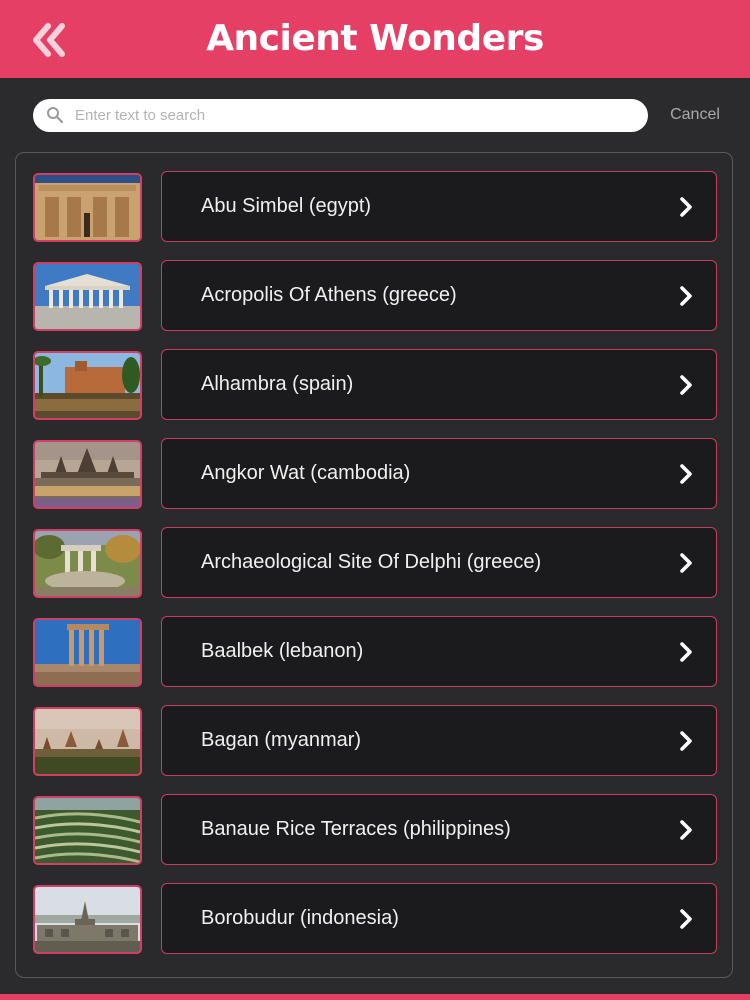 This screenshot has width=750, height=1000. What do you see at coordinates (87, 474) in the screenshot?
I see `angkor-wat-thumbnail` at bounding box center [87, 474].